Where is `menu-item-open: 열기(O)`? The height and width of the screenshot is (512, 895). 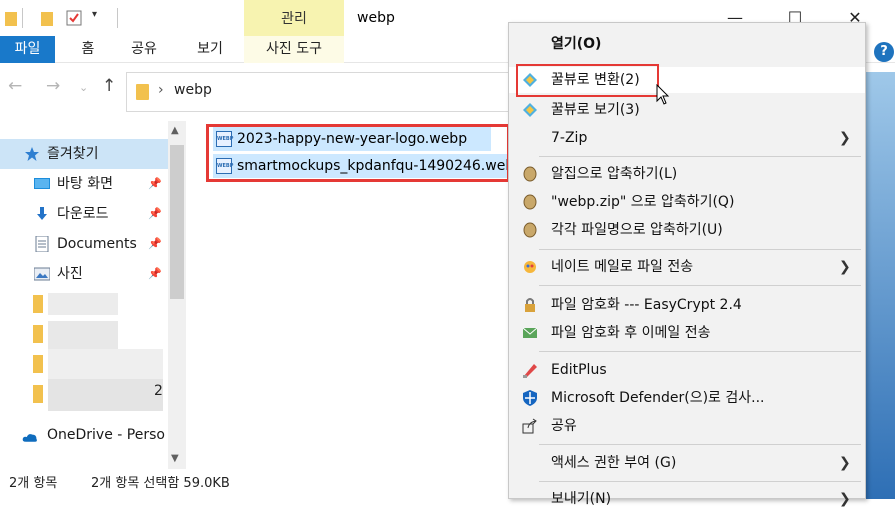 menu-item-open: 열기(O) is located at coordinates (687, 44).